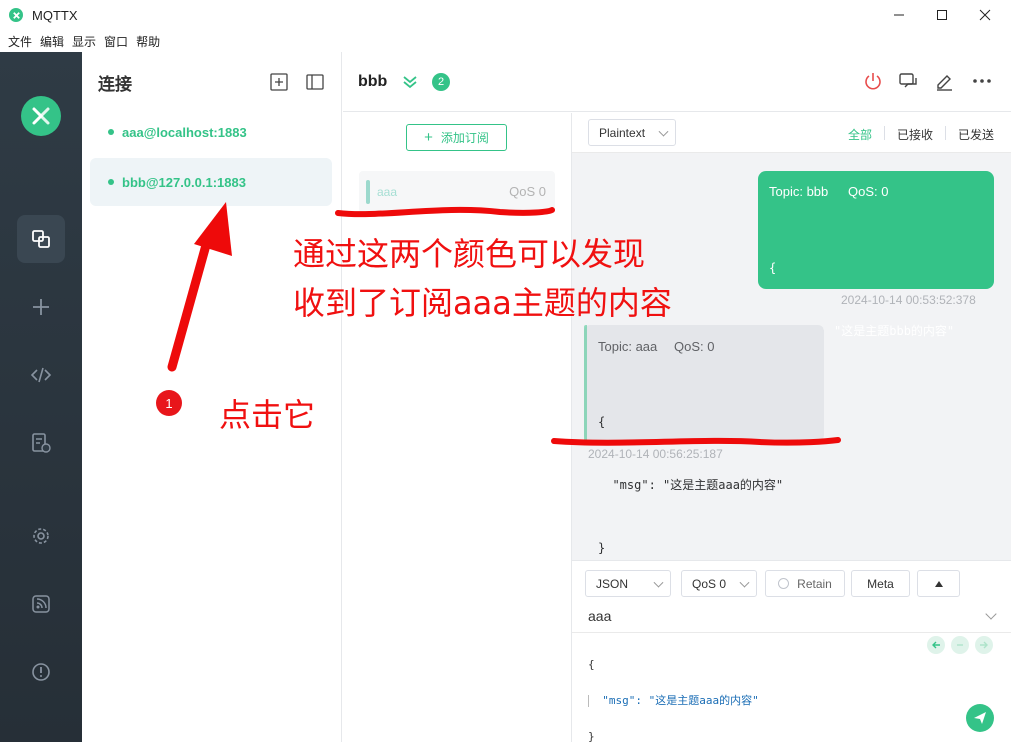  I want to click on connection-label: aaa@localhost:1883, so click(184, 132).